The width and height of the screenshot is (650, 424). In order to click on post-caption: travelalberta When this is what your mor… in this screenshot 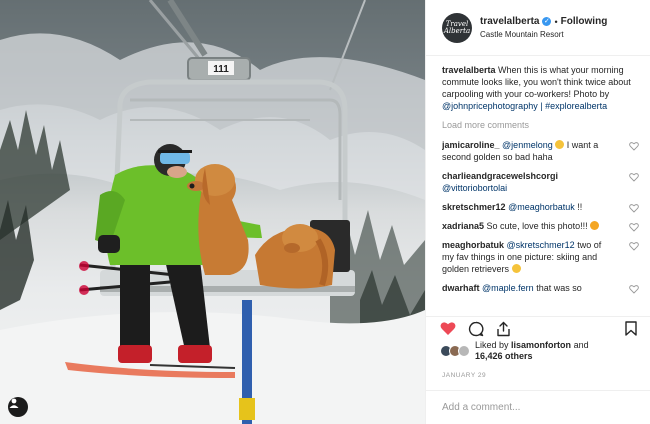, I will do `click(540, 88)`.